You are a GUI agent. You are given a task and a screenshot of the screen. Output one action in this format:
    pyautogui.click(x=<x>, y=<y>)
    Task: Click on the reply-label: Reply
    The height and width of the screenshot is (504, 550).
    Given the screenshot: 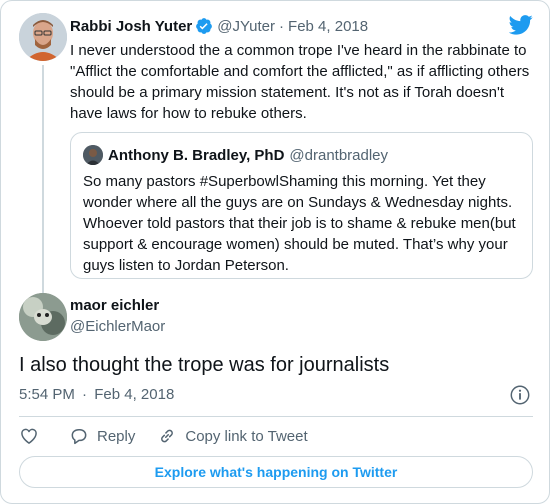 What is the action you would take?
    pyautogui.click(x=116, y=436)
    